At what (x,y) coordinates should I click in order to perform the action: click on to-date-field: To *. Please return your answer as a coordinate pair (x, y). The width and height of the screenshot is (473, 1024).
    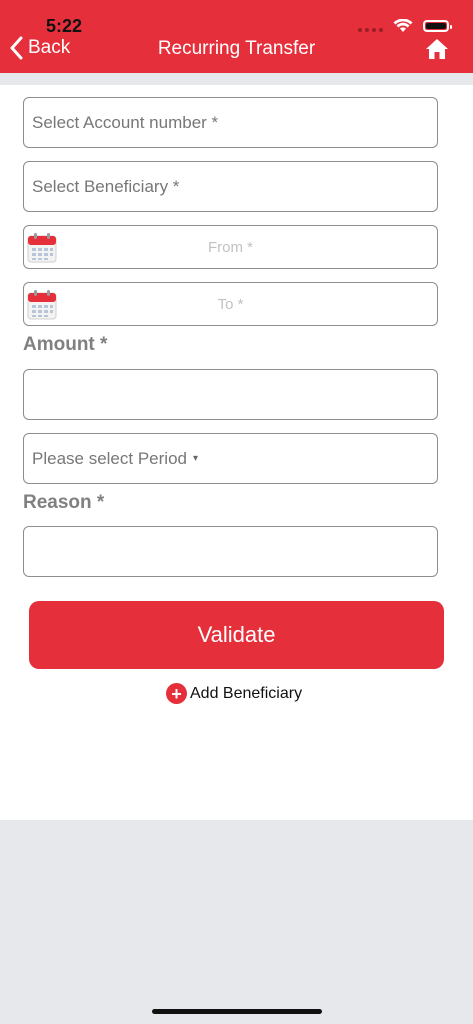
    Looking at the image, I should click on (230, 304).